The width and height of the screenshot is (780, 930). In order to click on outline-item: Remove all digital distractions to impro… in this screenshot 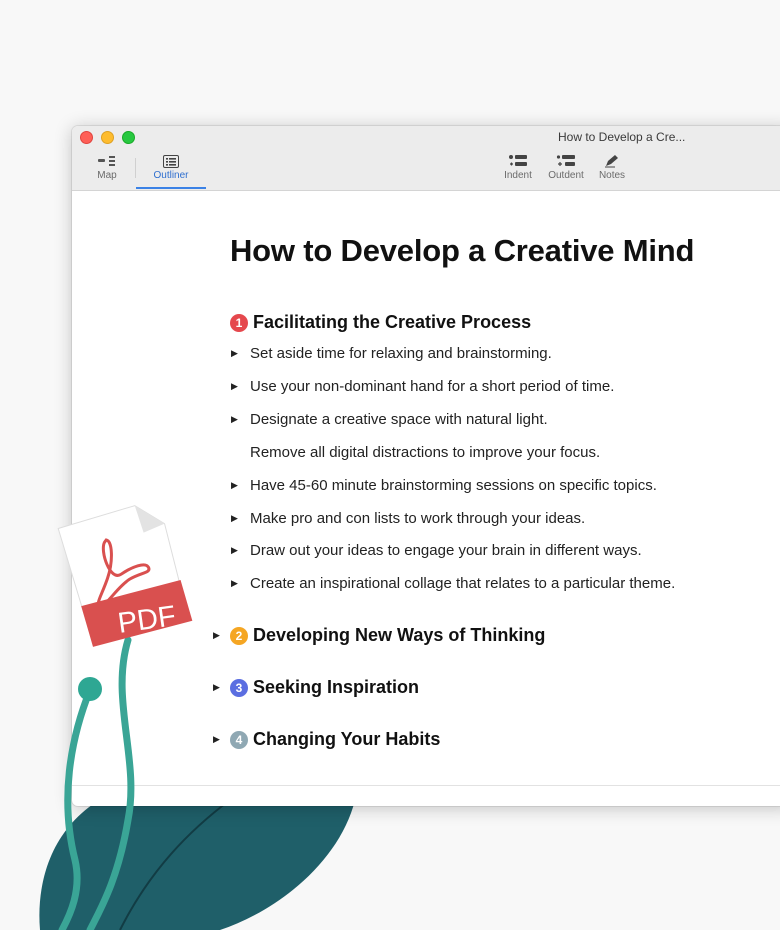, I will do `click(425, 452)`.